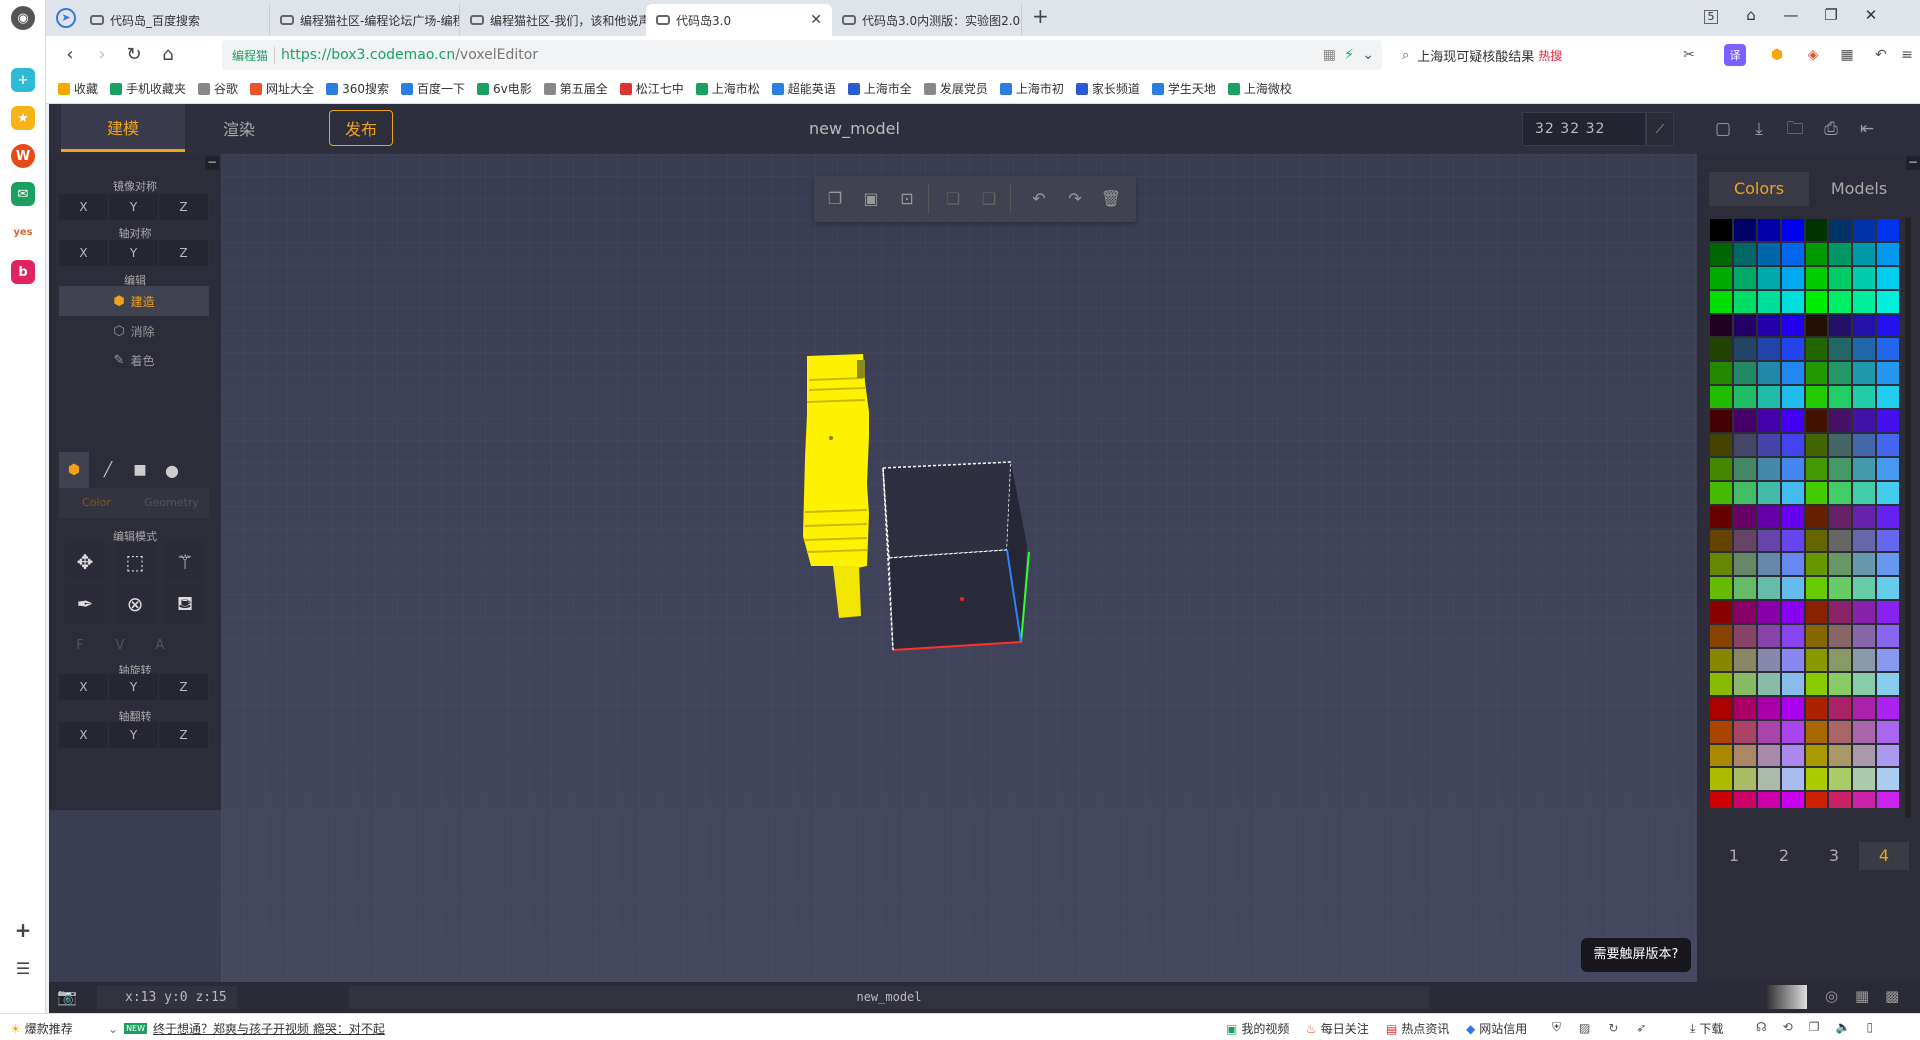 The width and height of the screenshot is (1920, 1040). Describe the element at coordinates (1723, 129) in the screenshot. I see `save-icon: ▢` at that location.